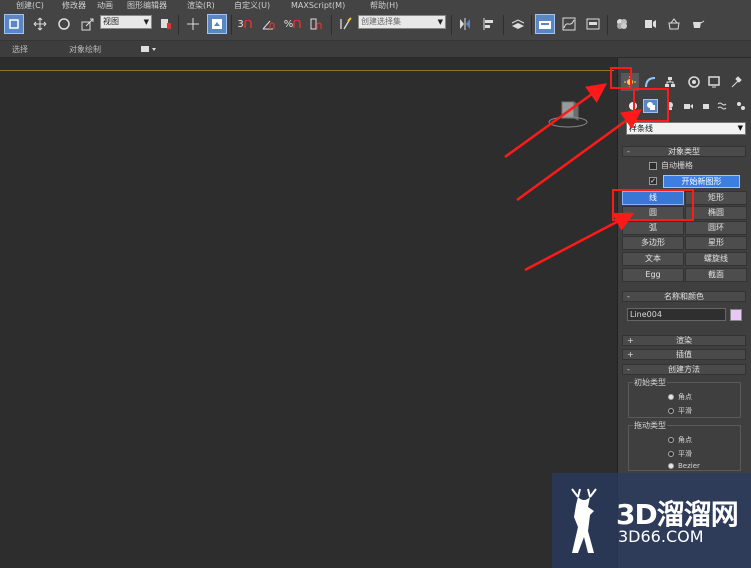 The height and width of the screenshot is (568, 751). What do you see at coordinates (584, 520) in the screenshot?
I see `deer-logo-icon` at bounding box center [584, 520].